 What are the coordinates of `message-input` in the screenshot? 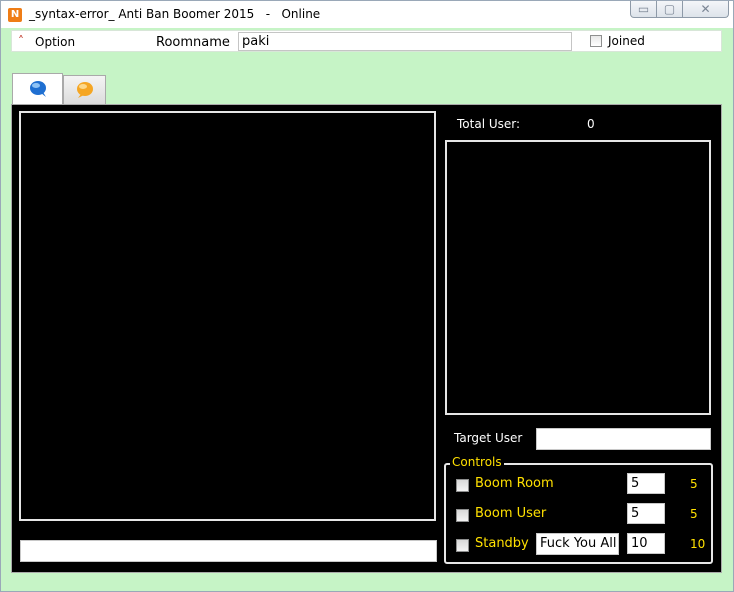 It's located at (228, 551).